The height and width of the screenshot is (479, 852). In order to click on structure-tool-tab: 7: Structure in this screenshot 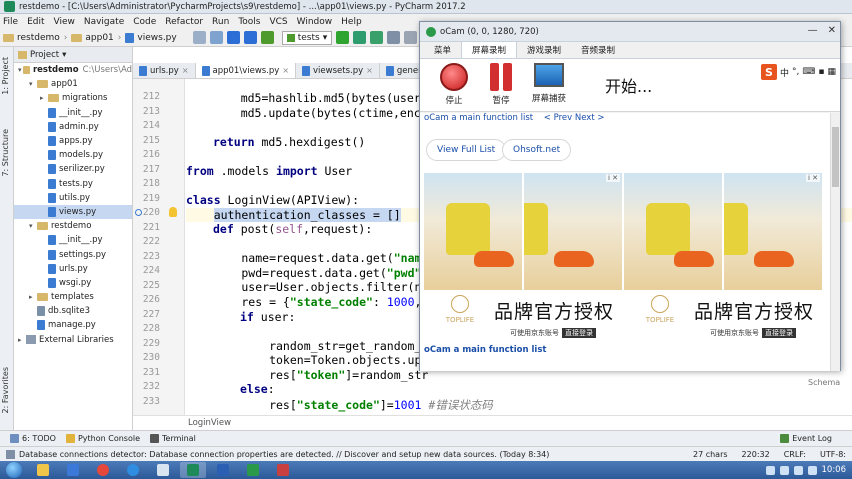, I will do `click(5, 153)`.